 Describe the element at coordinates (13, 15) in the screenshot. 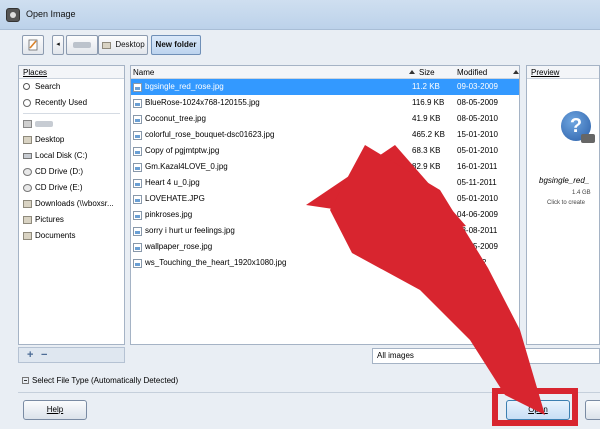

I see `gimp-app-icon` at that location.